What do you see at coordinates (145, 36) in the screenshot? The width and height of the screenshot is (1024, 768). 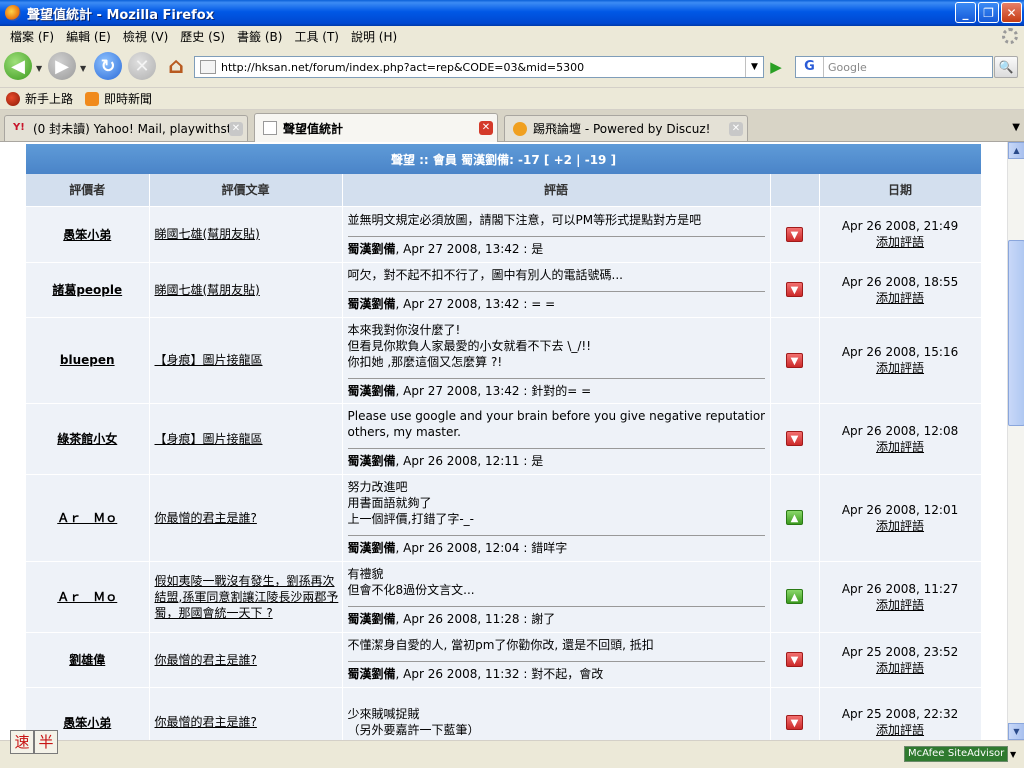 I see `menu-view: 檢視 (V)` at bounding box center [145, 36].